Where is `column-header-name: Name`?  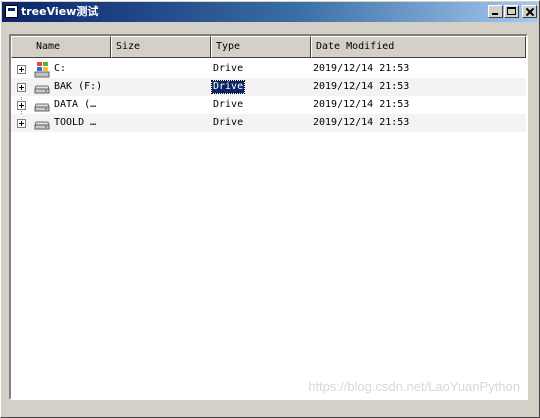
column-header-name: Name is located at coordinates (61, 47).